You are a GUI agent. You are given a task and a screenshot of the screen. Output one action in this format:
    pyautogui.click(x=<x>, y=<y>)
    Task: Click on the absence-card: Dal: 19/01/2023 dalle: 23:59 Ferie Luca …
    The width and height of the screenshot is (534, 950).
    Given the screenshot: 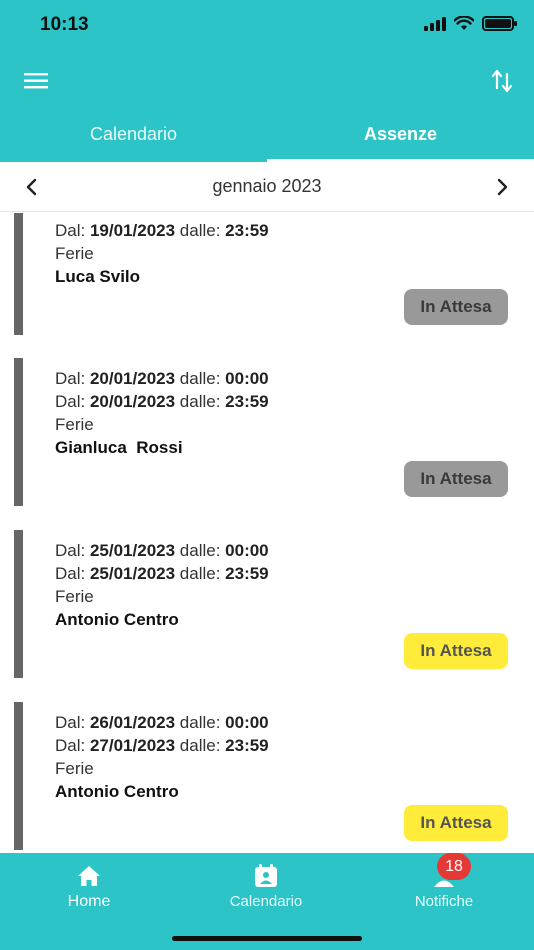 What is the action you would take?
    pyautogui.click(x=267, y=274)
    